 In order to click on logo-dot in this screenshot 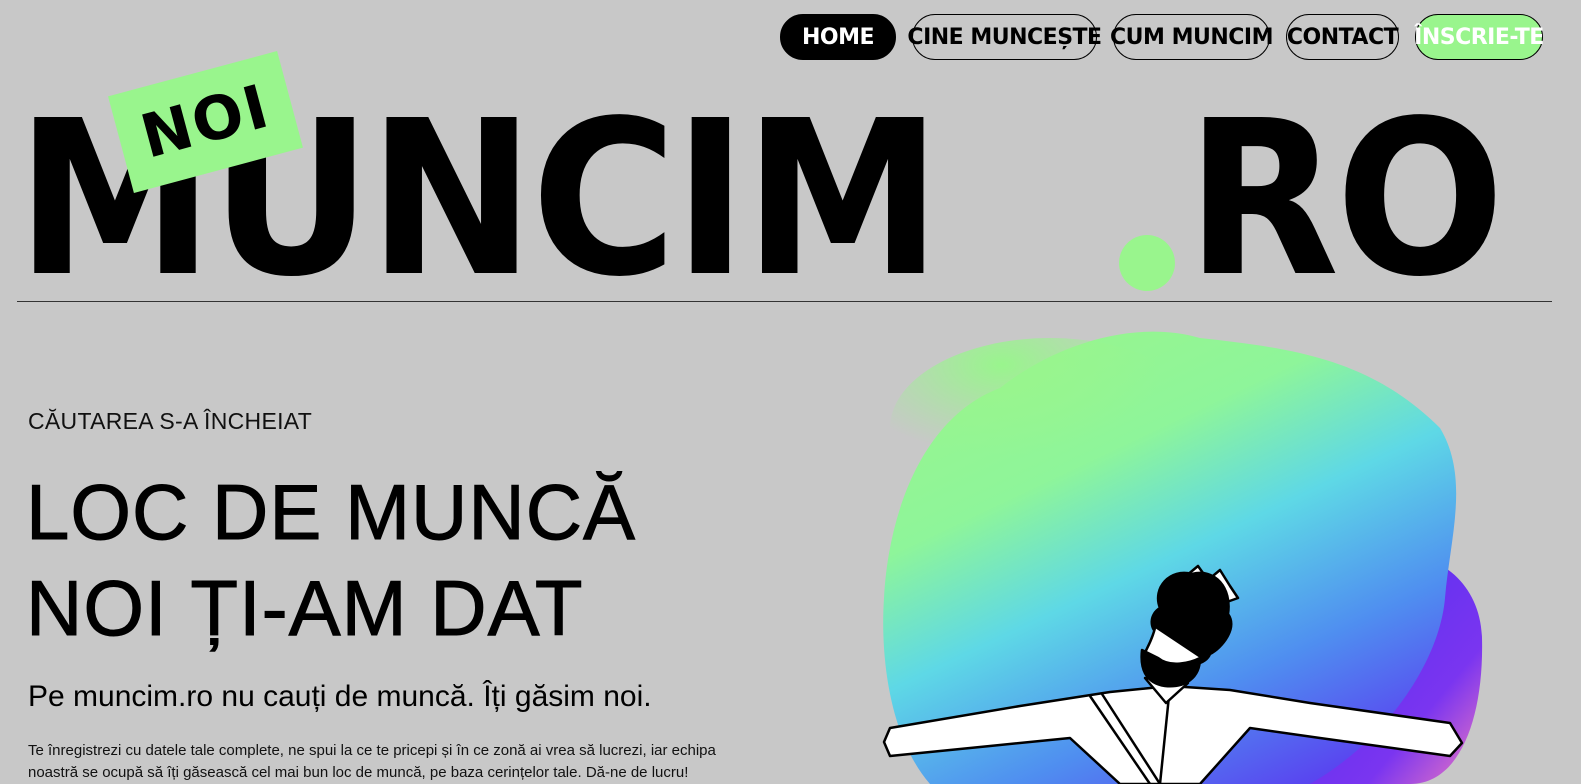, I will do `click(1147, 263)`.